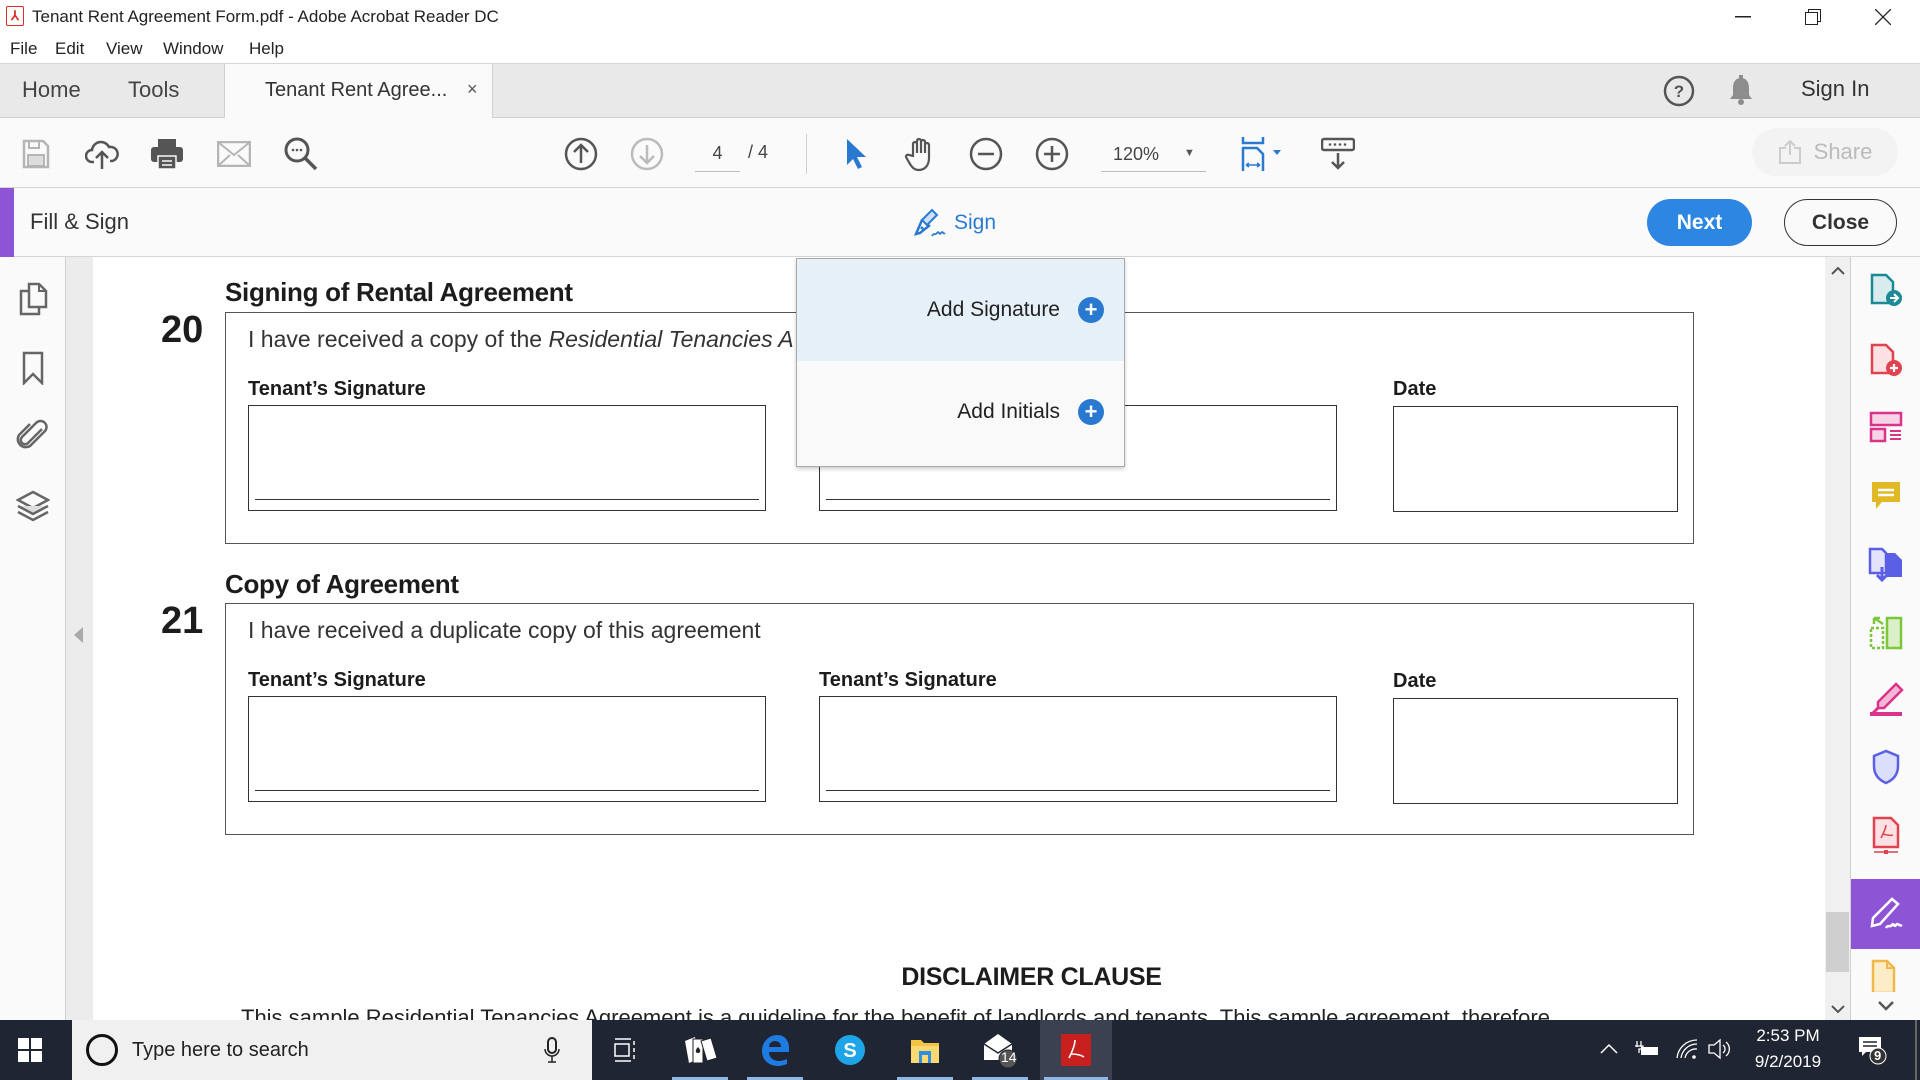  I want to click on close-tab-icon: ×, so click(472, 89).